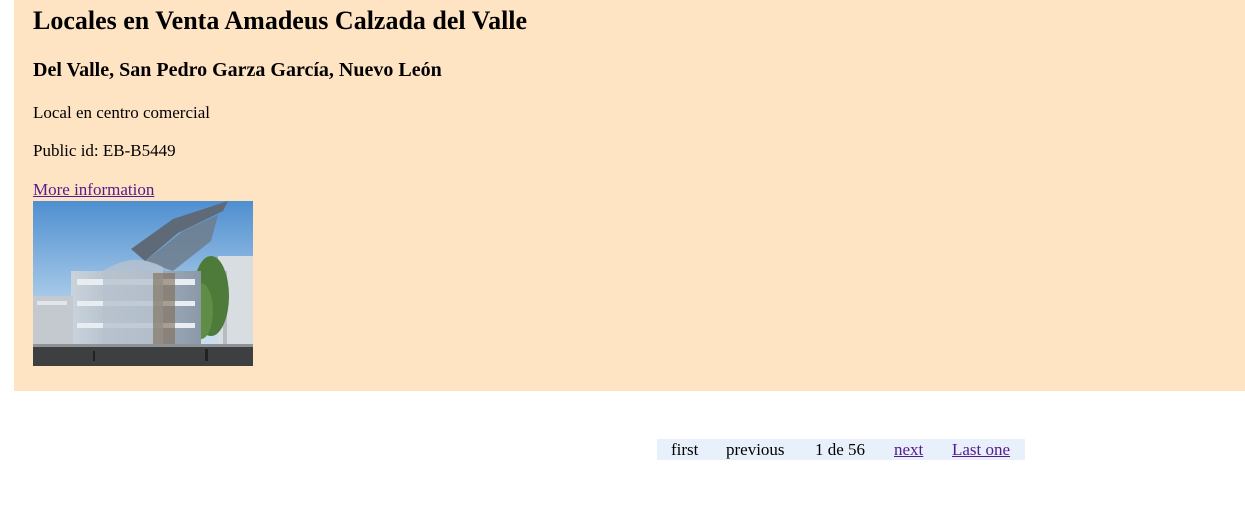 The image size is (1245, 509). I want to click on pagination-last-link: Last one, so click(981, 449).